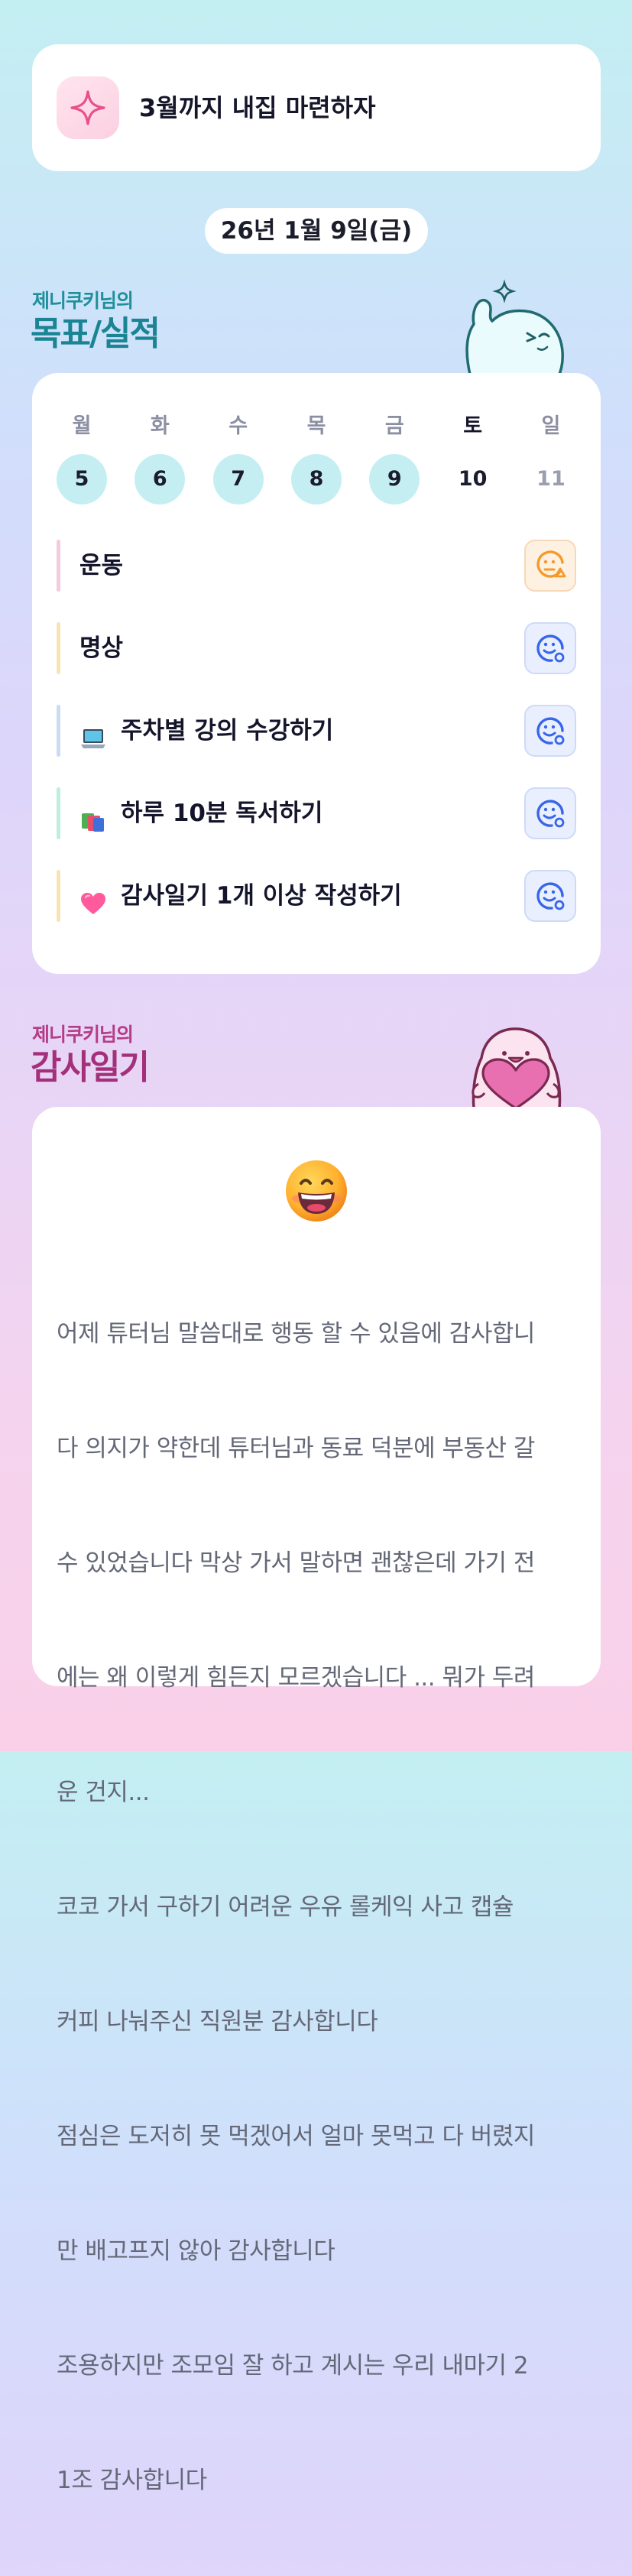 The width and height of the screenshot is (632, 2576). What do you see at coordinates (257, 108) in the screenshot?
I see `goal-text: 3월까지 내집 마련하자` at bounding box center [257, 108].